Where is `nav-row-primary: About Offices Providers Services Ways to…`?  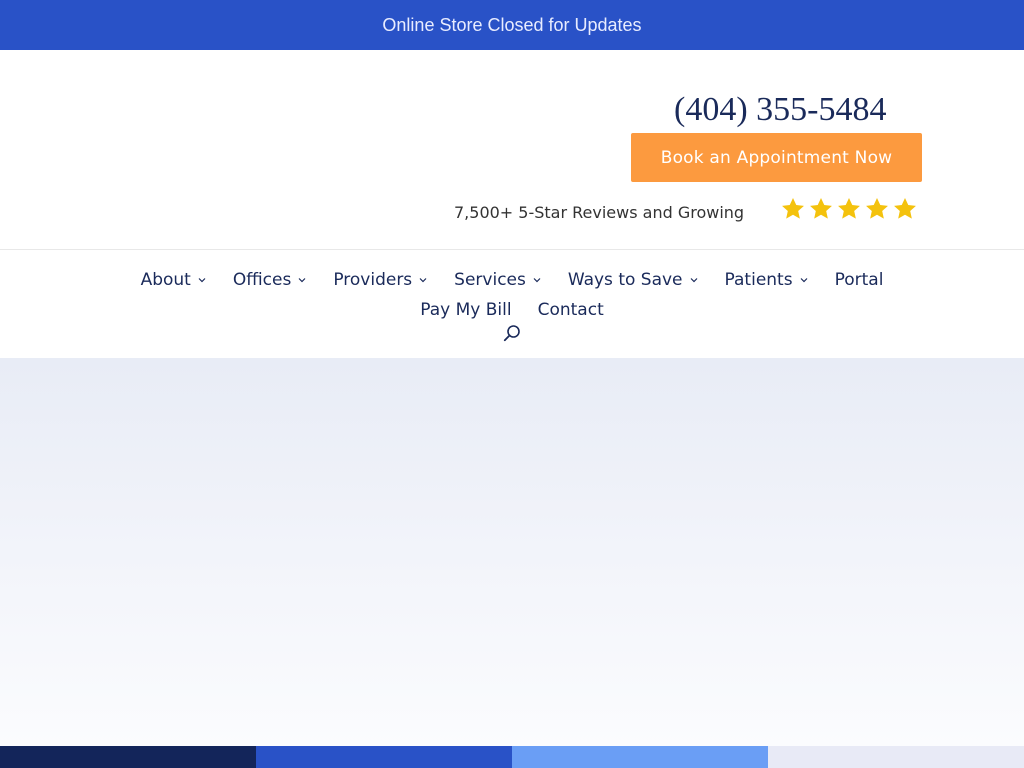 nav-row-primary: About Offices Providers Services Ways to… is located at coordinates (512, 280).